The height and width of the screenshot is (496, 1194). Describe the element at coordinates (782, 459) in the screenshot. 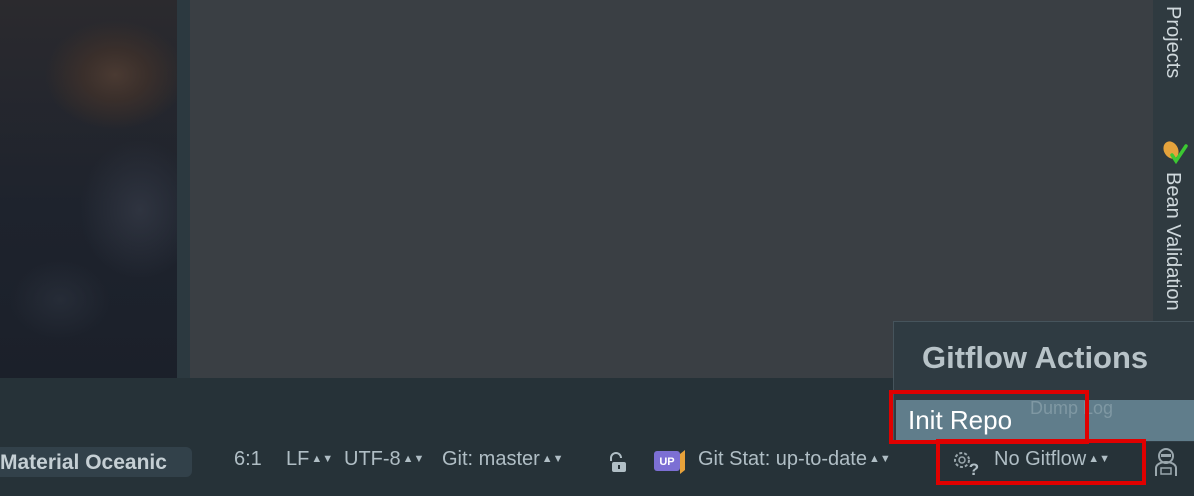

I see `git-stat-label: Git Stat: up-to-date` at that location.